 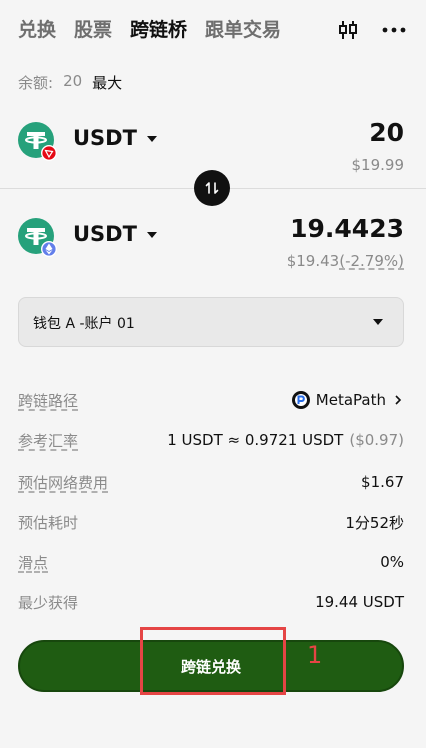 I want to click on route-name: MetaPath, so click(x=350, y=400).